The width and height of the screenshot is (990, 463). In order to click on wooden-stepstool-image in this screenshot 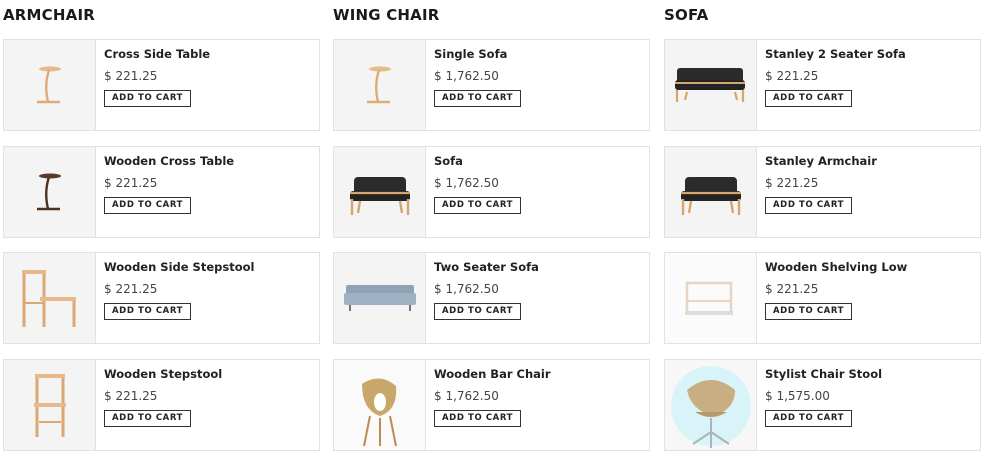, I will do `click(50, 405)`.